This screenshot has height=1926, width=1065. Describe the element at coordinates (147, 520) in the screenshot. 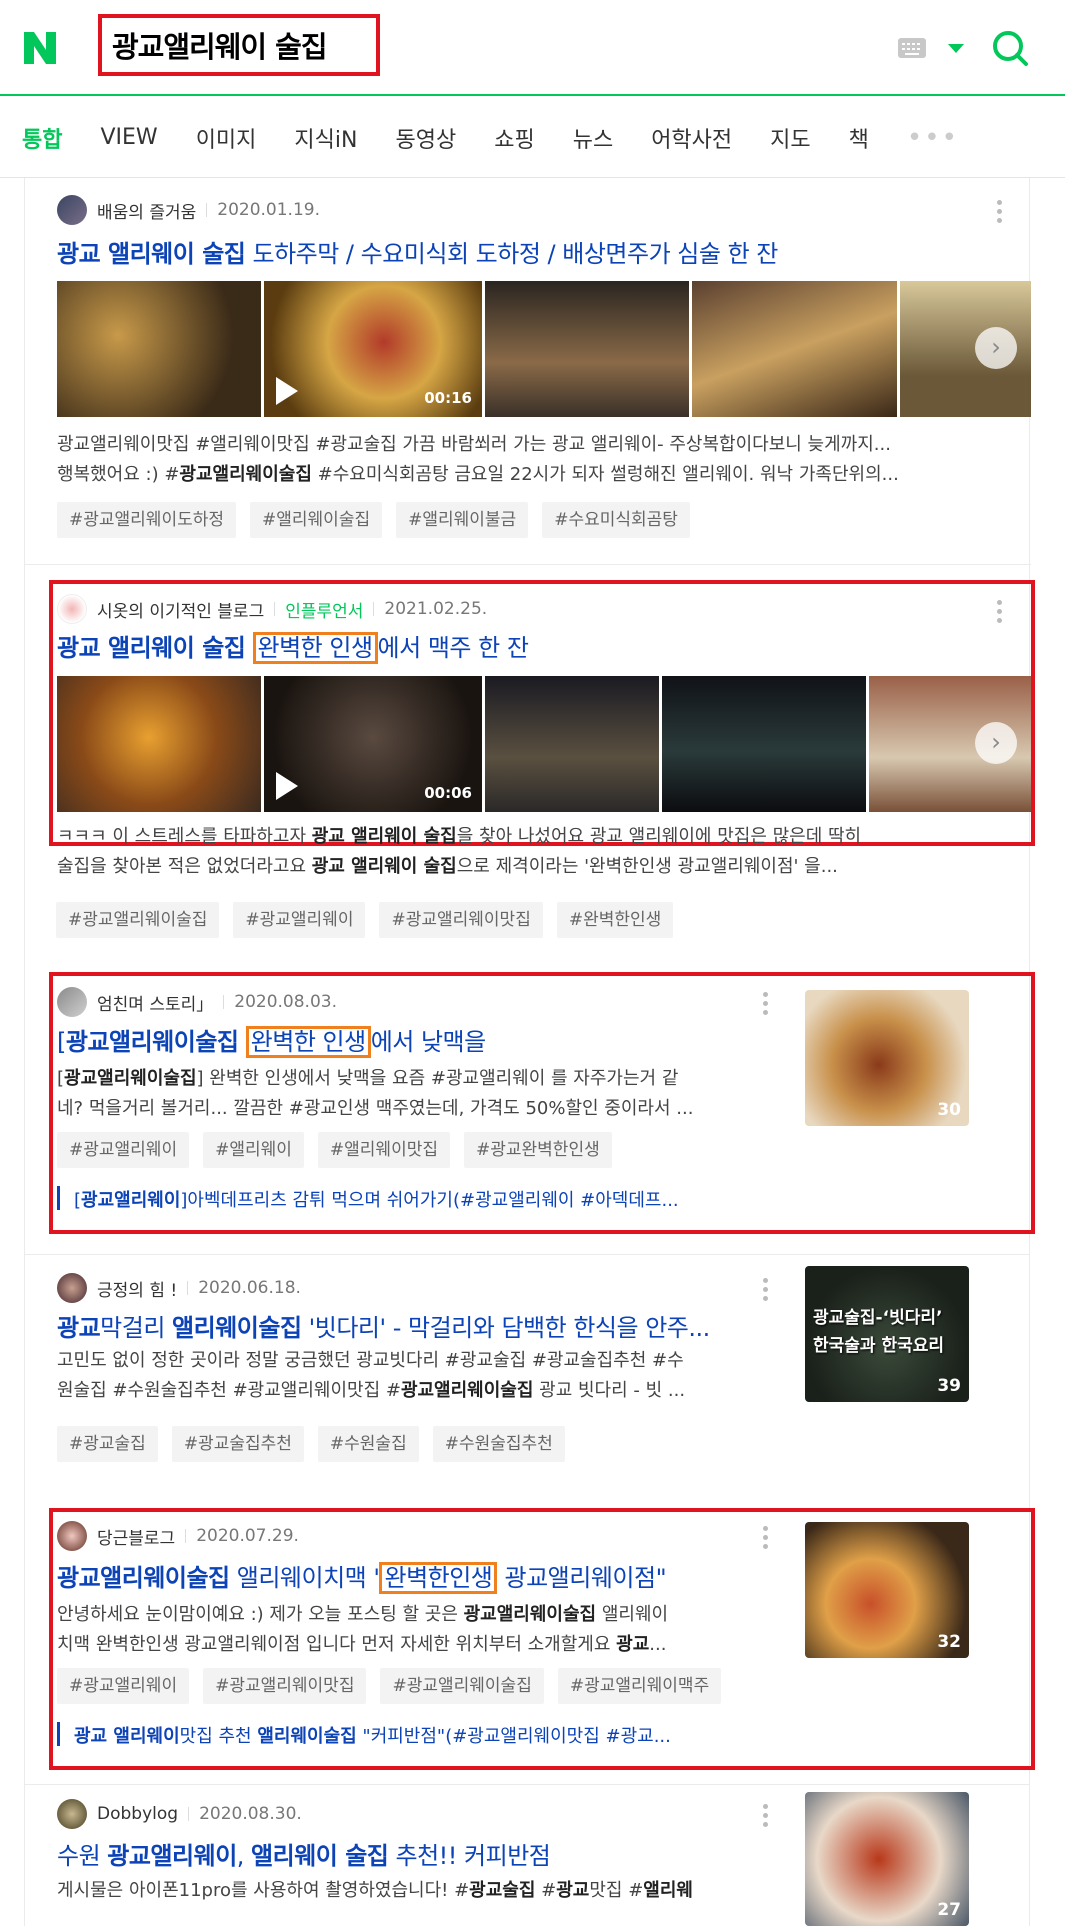

I see `hashtag: #광교앨리웨이도하정` at that location.